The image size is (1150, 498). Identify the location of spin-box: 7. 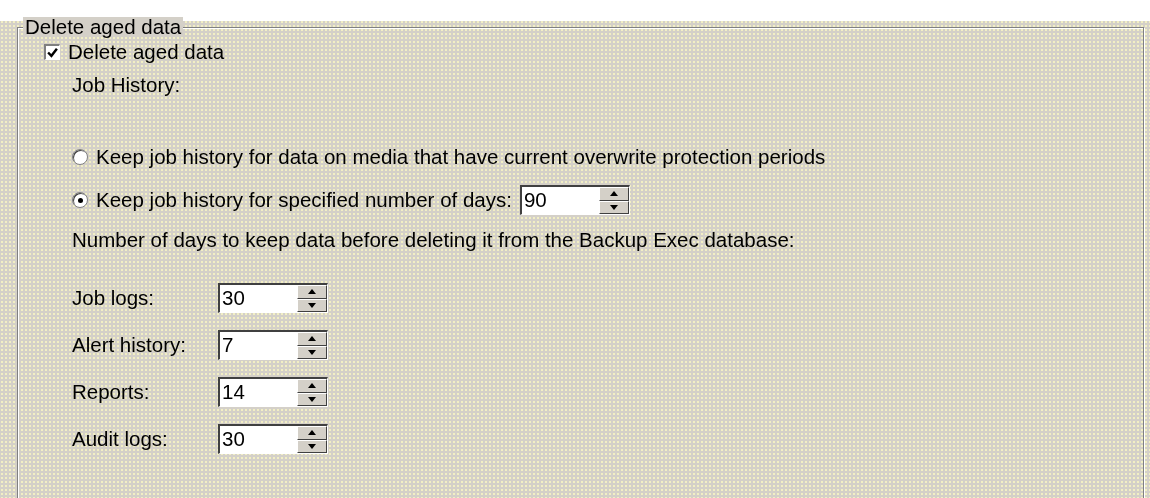
(273, 345).